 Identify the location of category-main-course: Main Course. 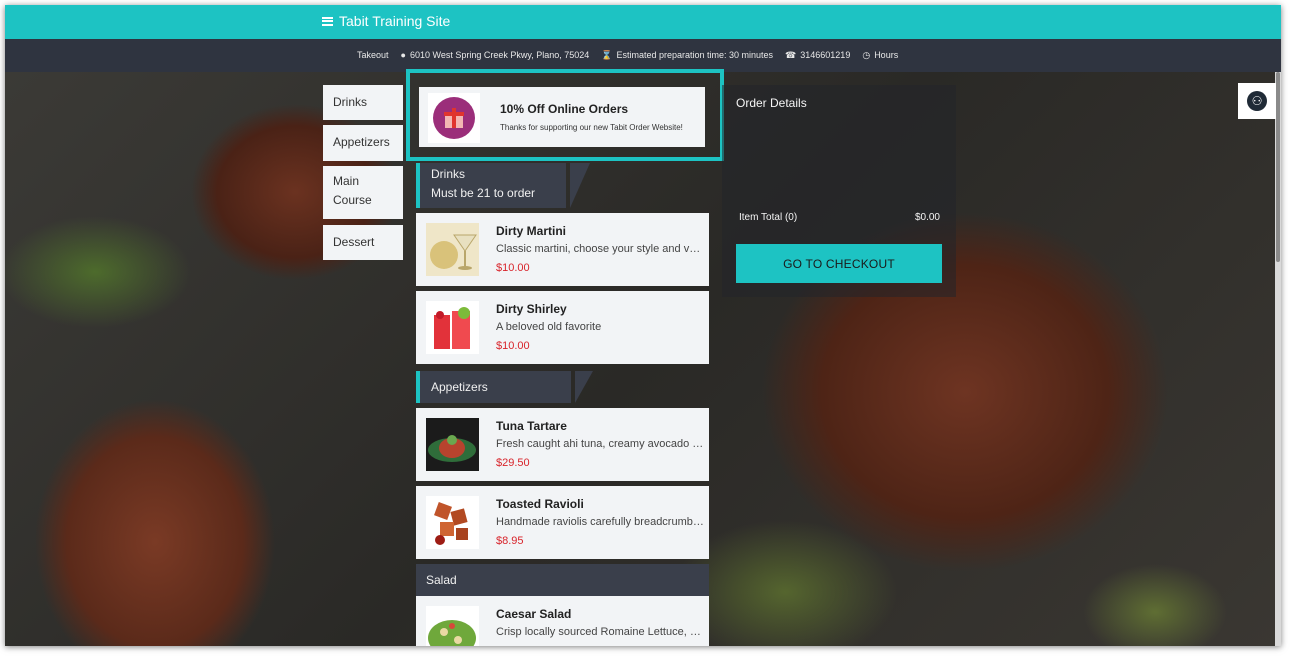
(363, 192).